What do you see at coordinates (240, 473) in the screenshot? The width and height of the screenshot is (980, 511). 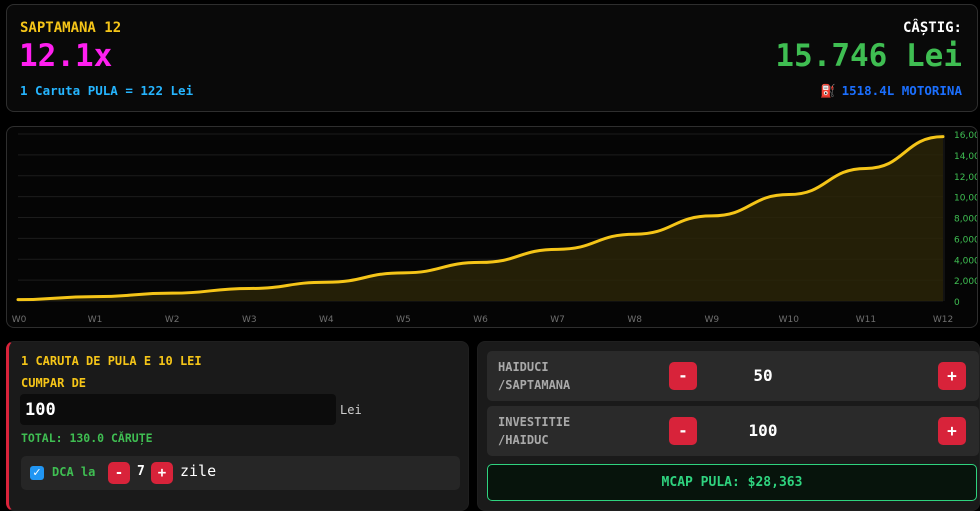 I see `dca-row: ✓ DCA la - 7 + zile` at bounding box center [240, 473].